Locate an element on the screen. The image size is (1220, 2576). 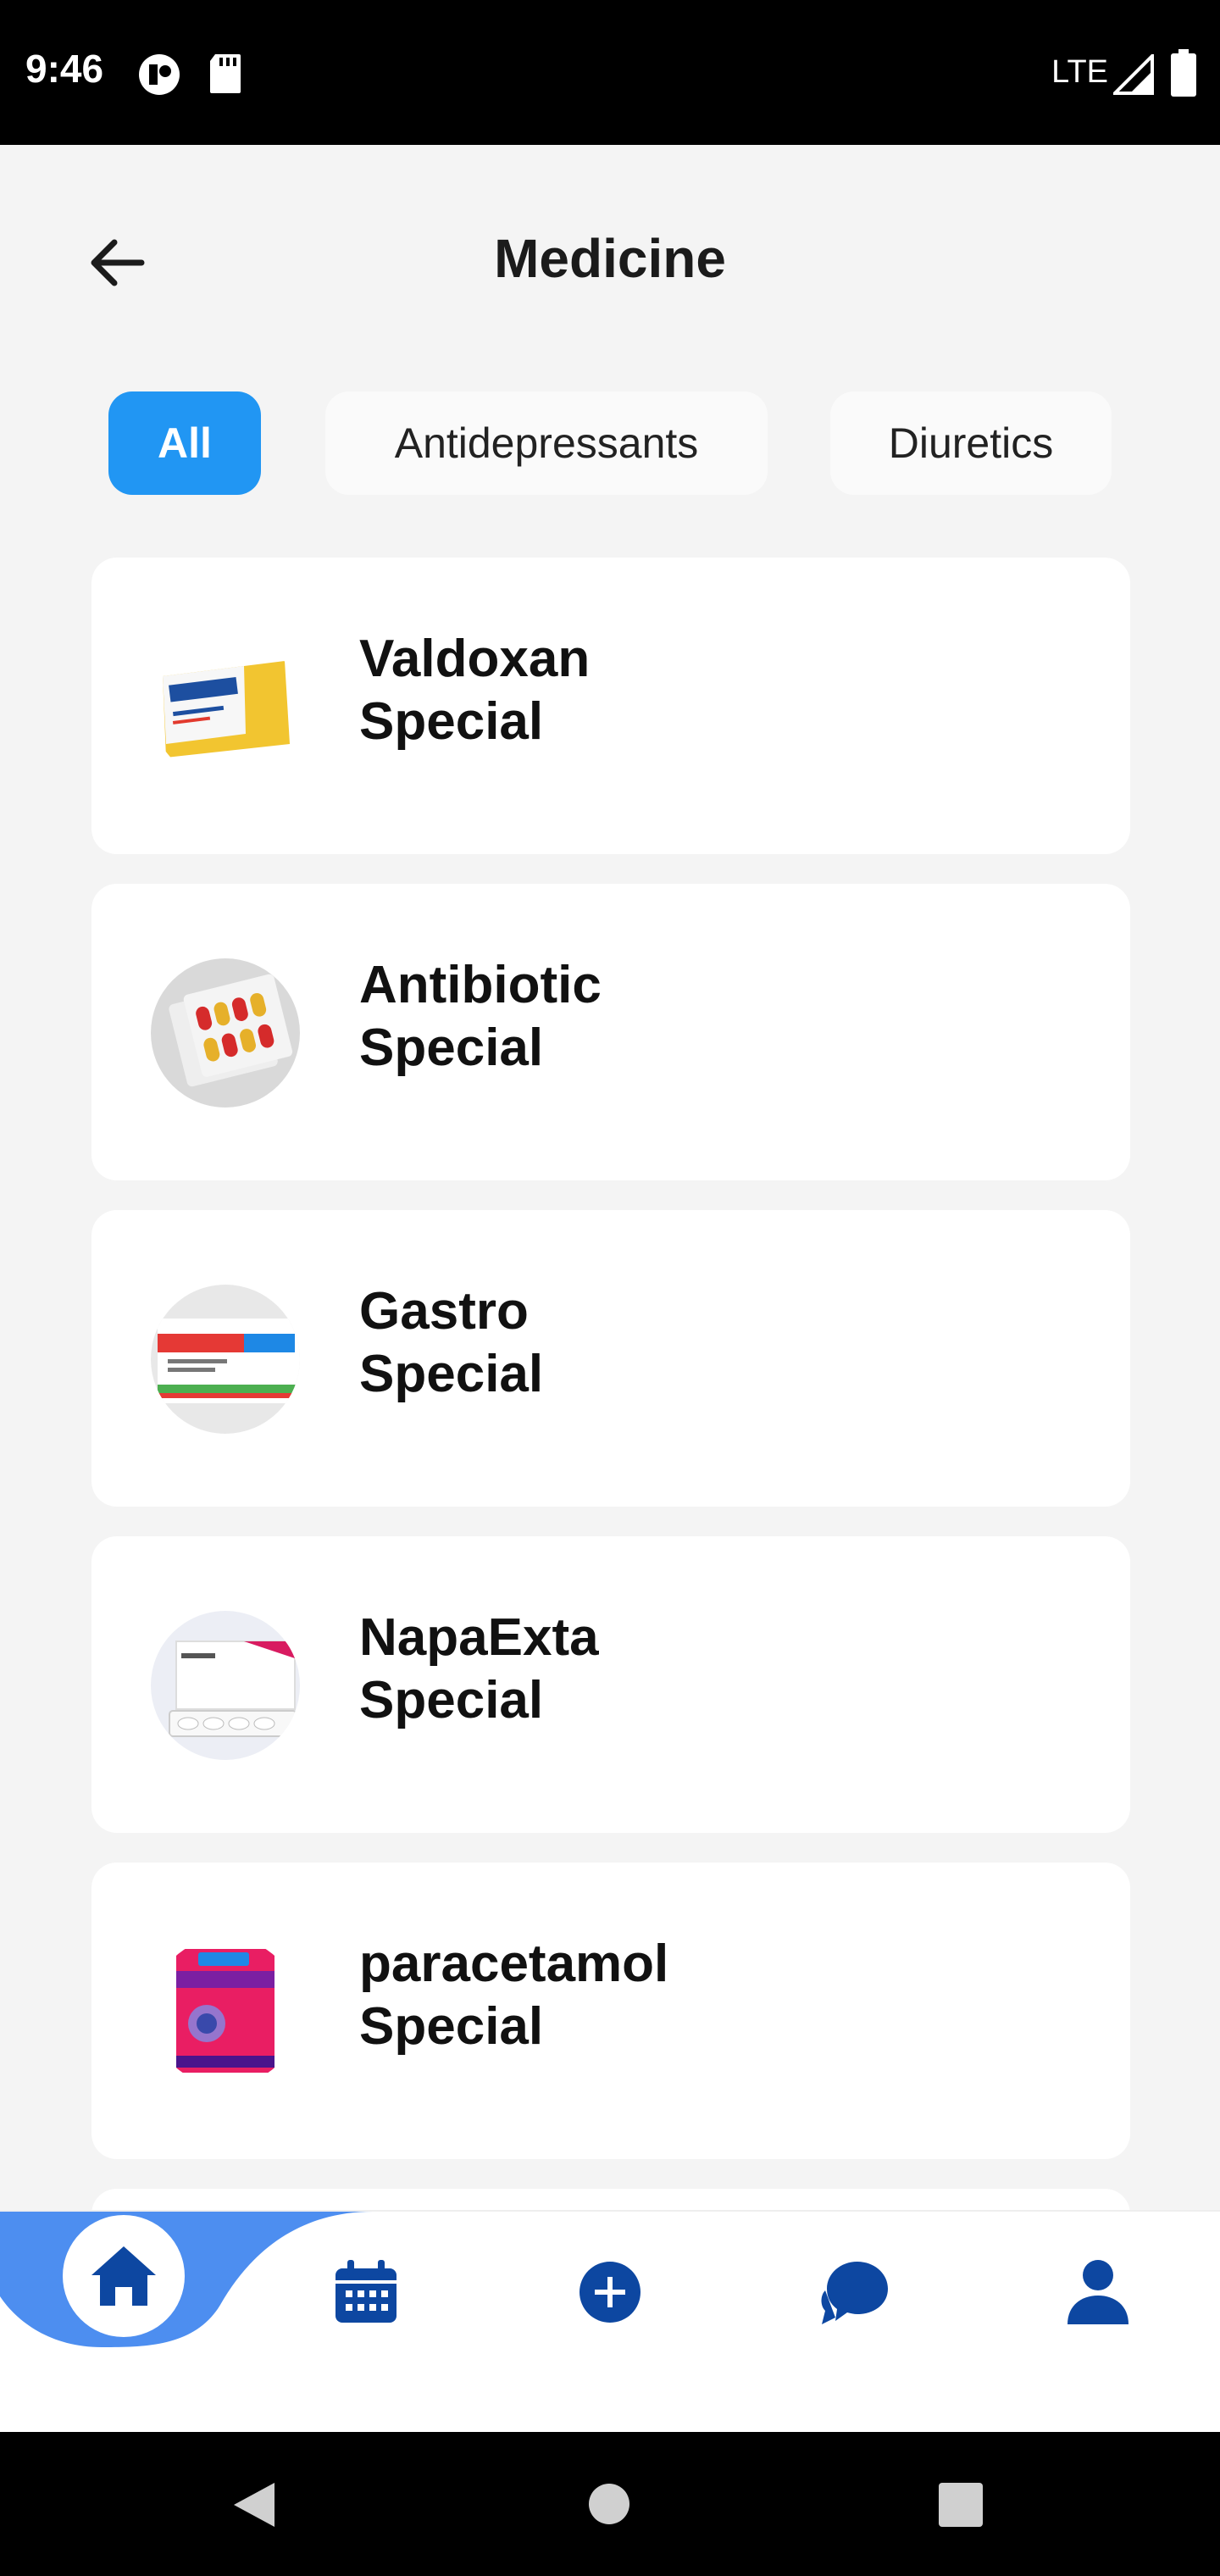
chat-icon is located at coordinates (854, 2293).